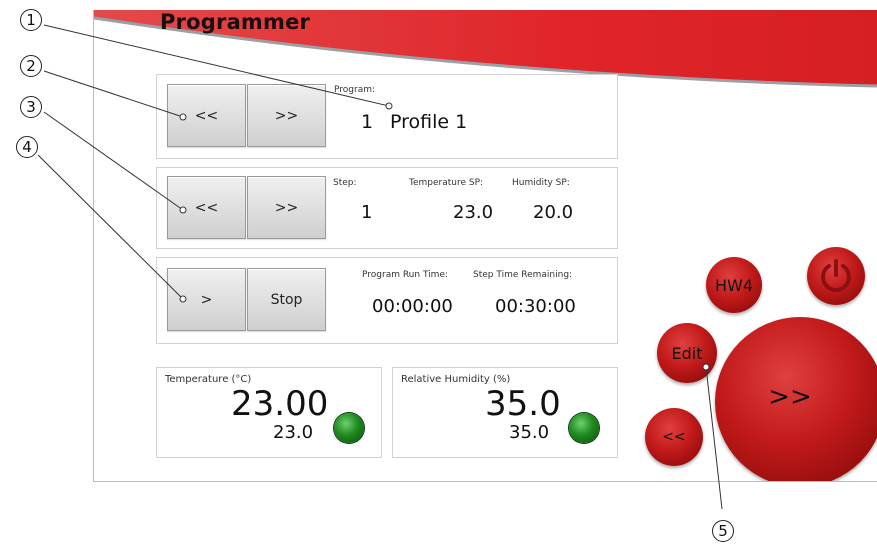  Describe the element at coordinates (367, 122) in the screenshot. I see `program-number: 1` at that location.